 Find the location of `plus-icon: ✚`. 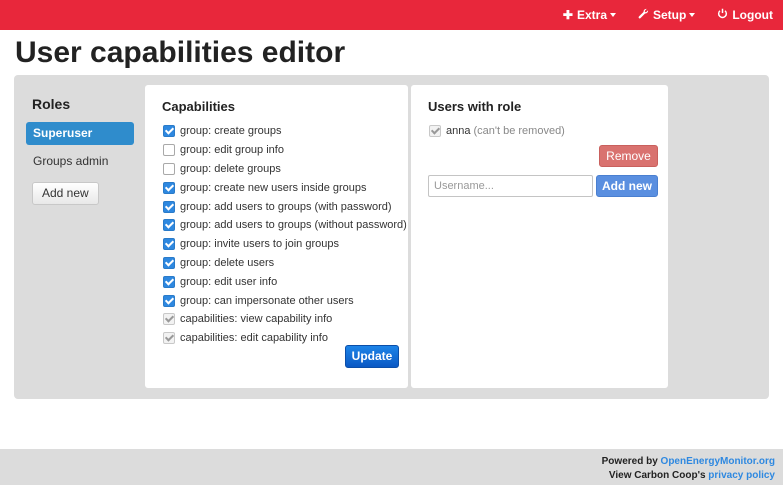

plus-icon: ✚ is located at coordinates (567, 15).